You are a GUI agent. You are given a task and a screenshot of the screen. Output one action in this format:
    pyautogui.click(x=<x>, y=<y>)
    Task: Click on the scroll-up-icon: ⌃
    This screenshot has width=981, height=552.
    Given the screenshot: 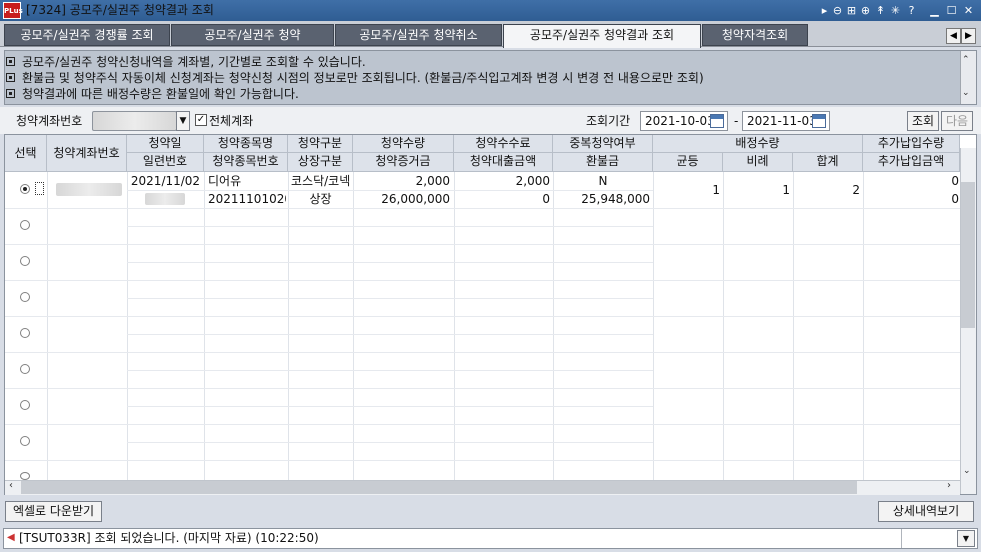 What is the action you would take?
    pyautogui.click(x=966, y=60)
    